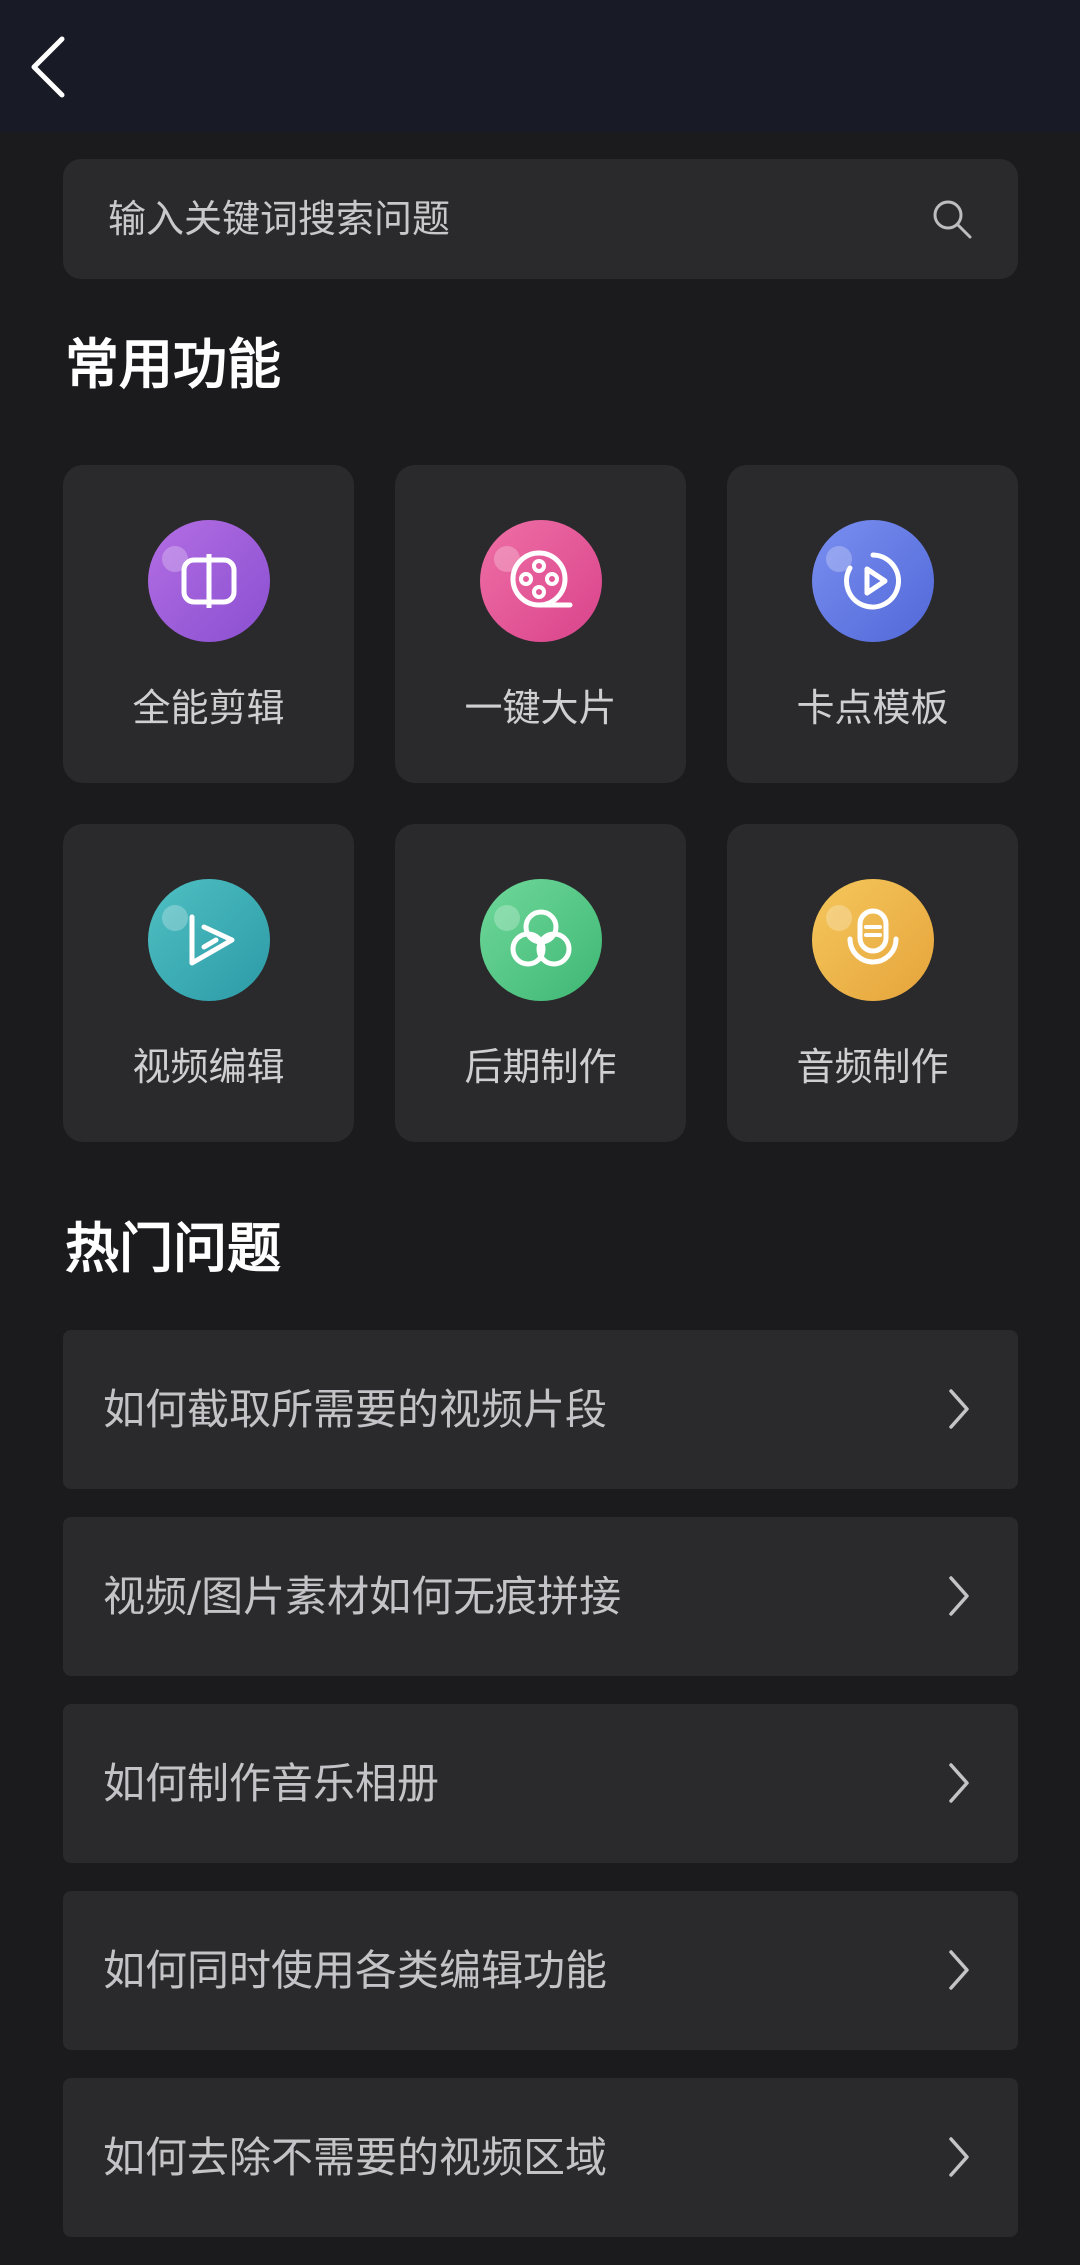 Image resolution: width=1080 pixels, height=2265 pixels. I want to click on feature-card-beat-template: 卡点模板, so click(872, 624).